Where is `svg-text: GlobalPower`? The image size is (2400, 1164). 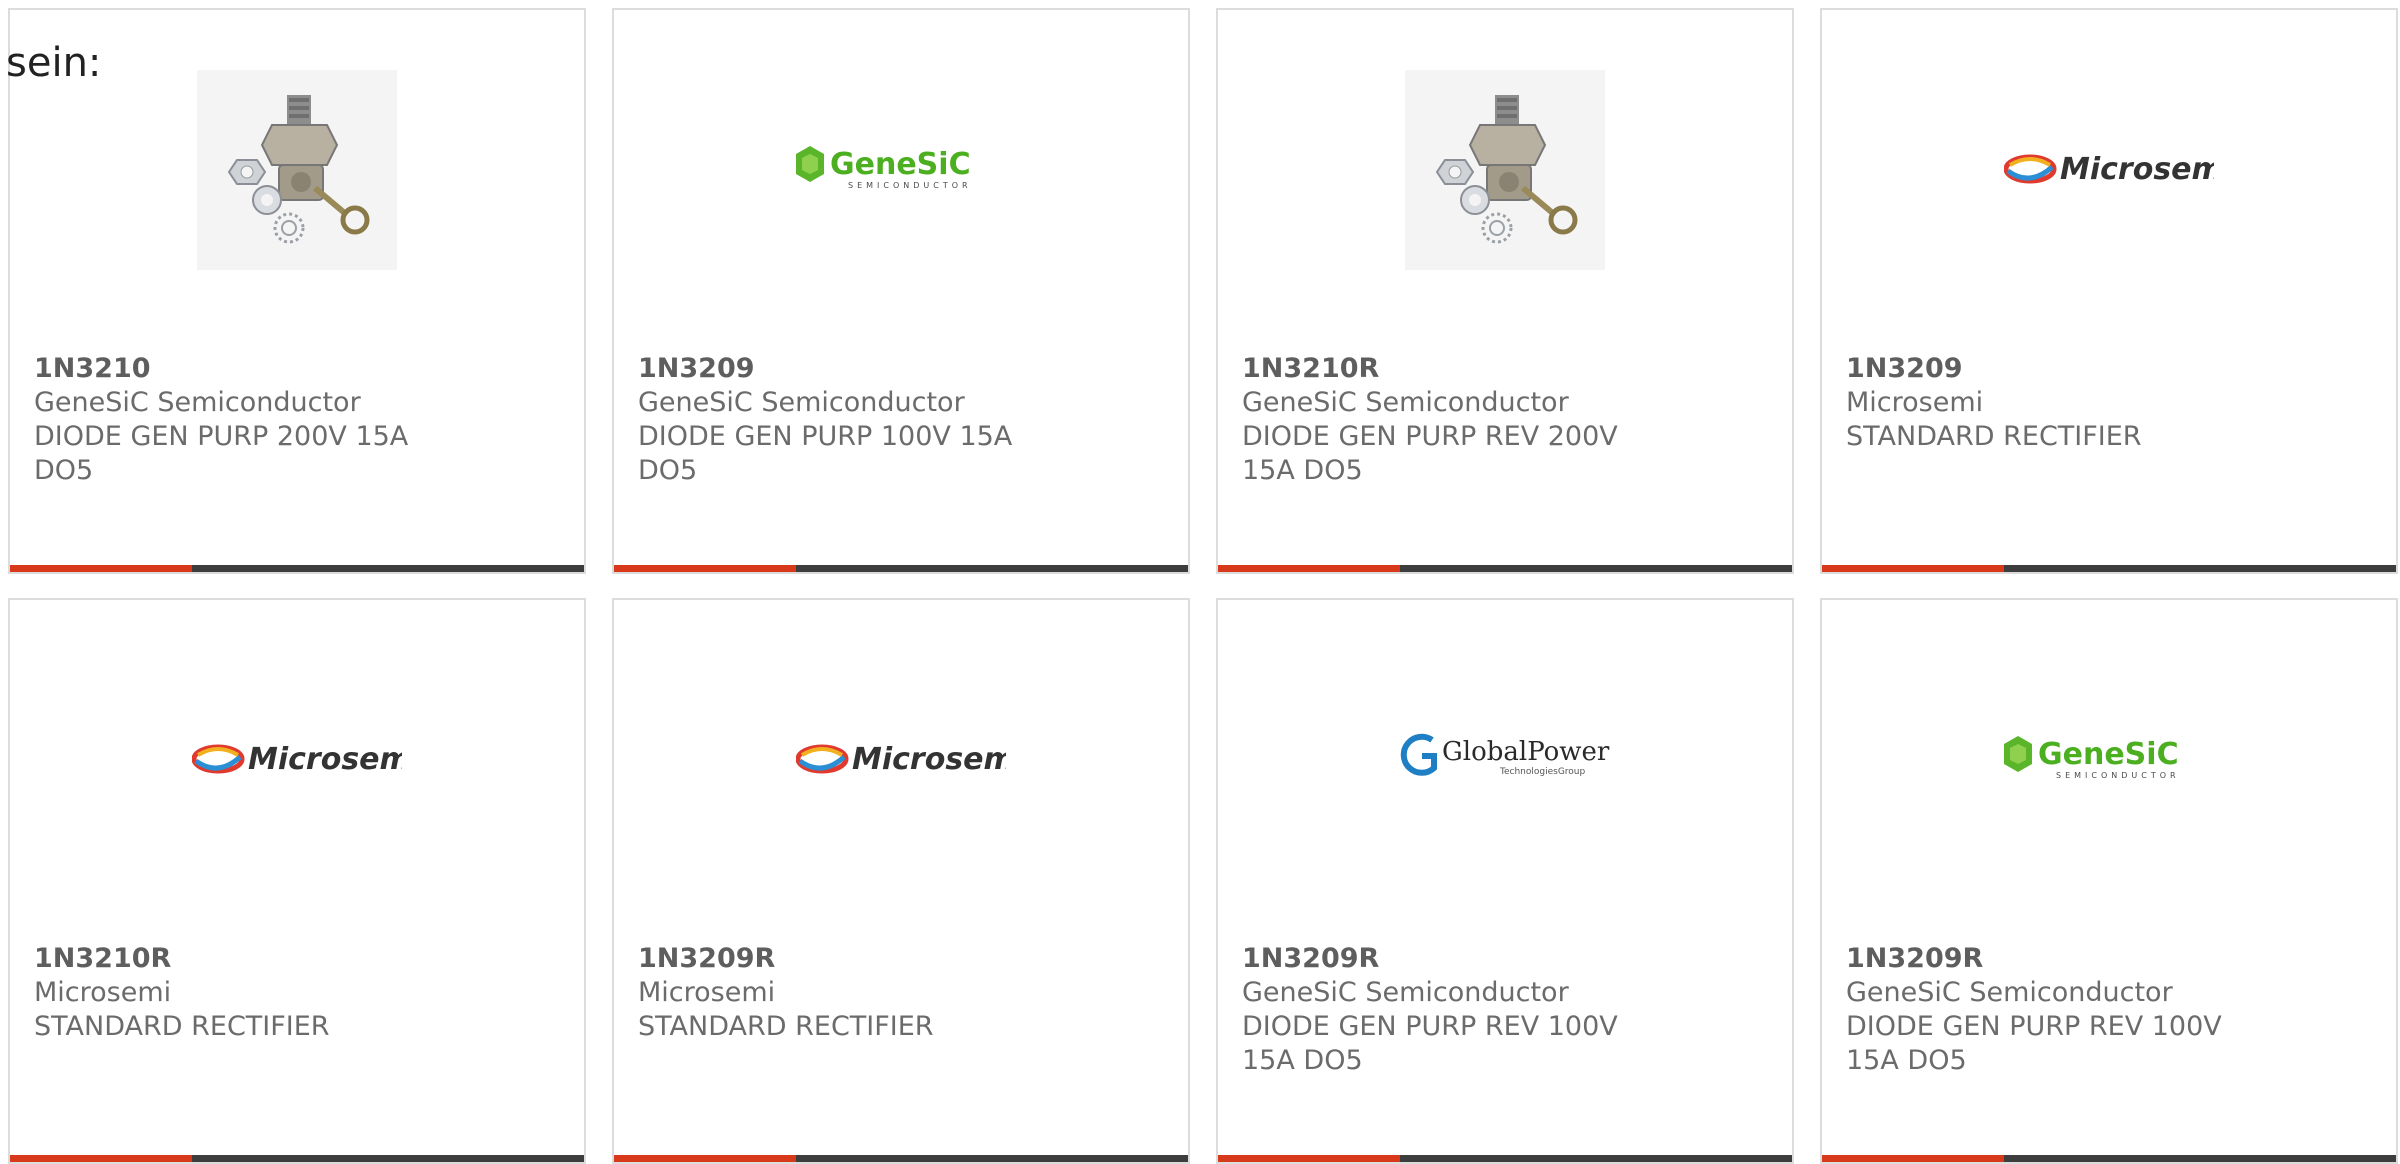
svg-text: GlobalPower is located at coordinates (1526, 752).